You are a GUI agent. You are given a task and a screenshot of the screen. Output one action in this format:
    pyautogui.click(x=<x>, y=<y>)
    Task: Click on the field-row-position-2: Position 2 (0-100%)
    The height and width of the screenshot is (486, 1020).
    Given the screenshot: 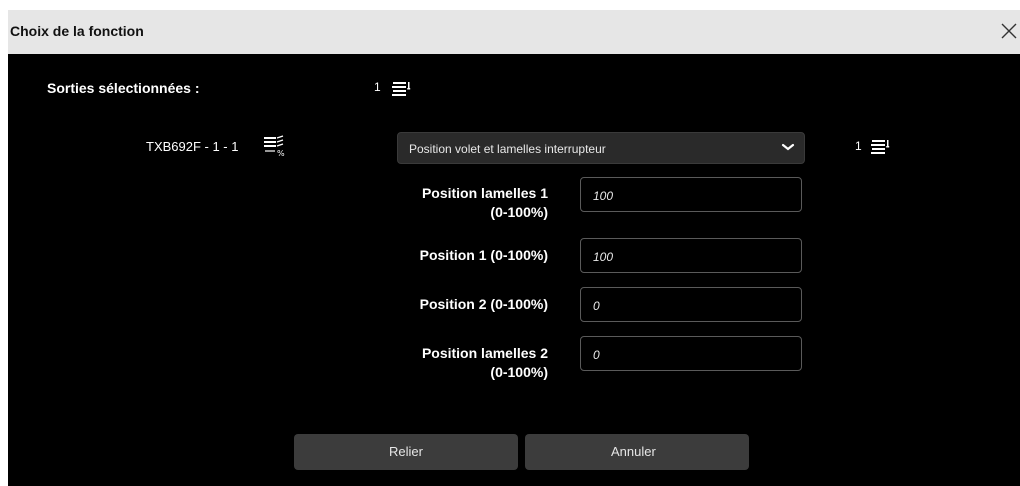 What is the action you would take?
    pyautogui.click(x=458, y=305)
    